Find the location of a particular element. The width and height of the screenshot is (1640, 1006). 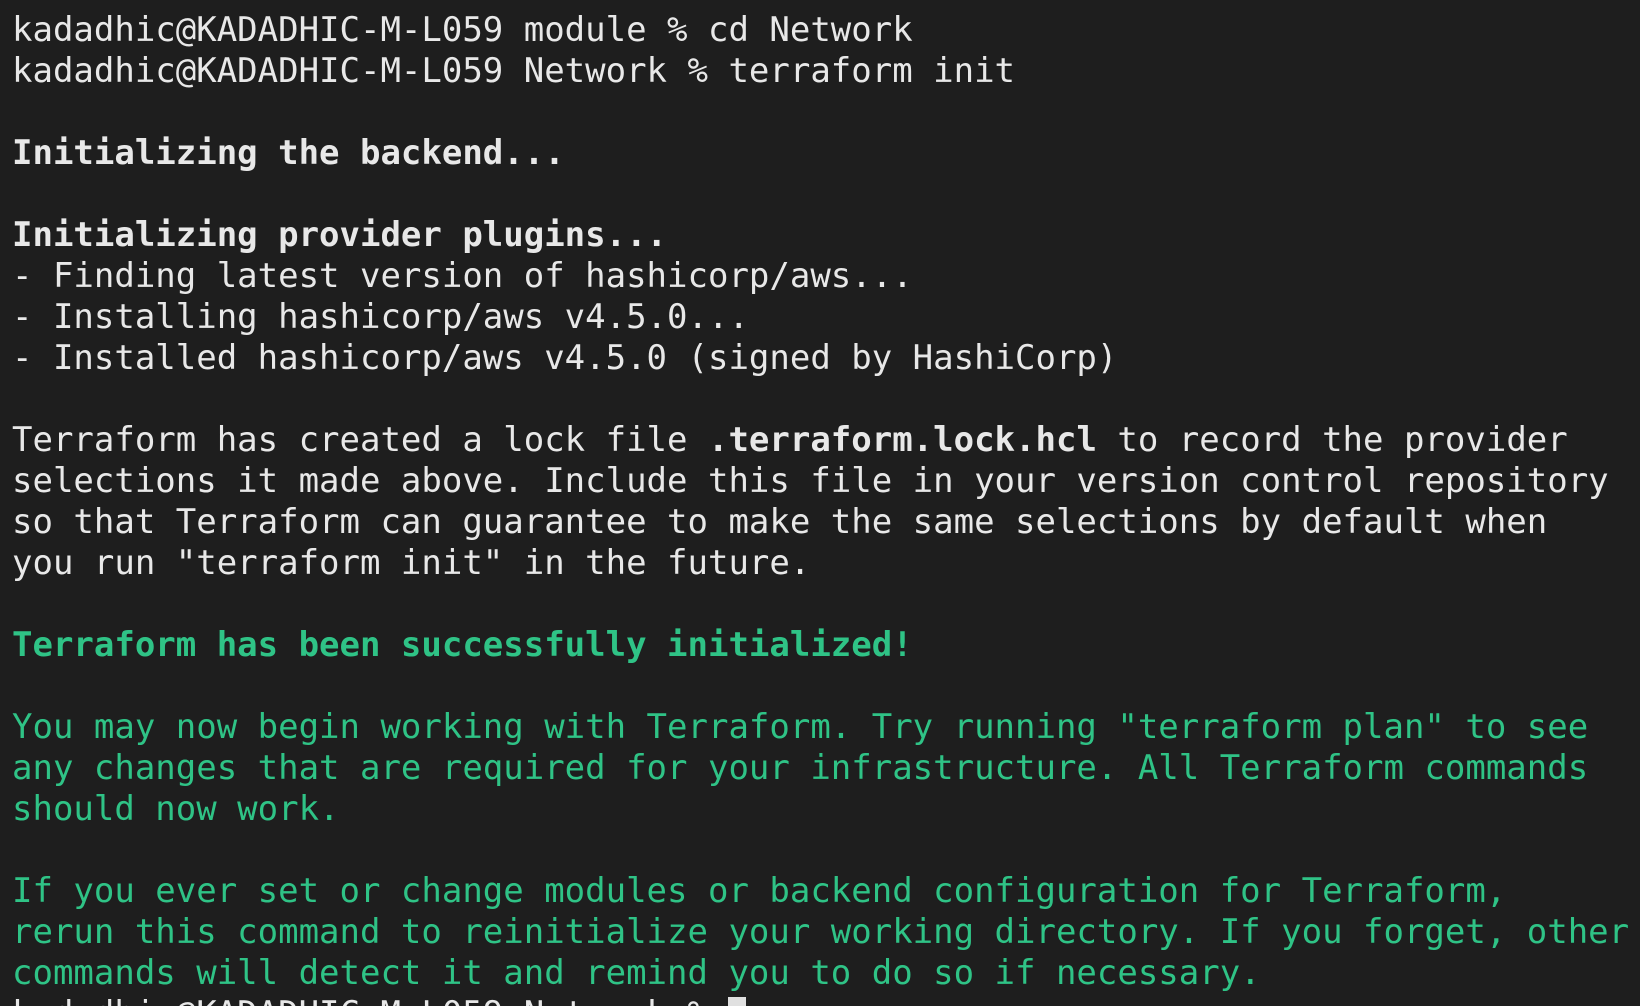

final-prompt-text: kadadhic@KADADHIC-M-L059 Network % is located at coordinates (370, 1000).